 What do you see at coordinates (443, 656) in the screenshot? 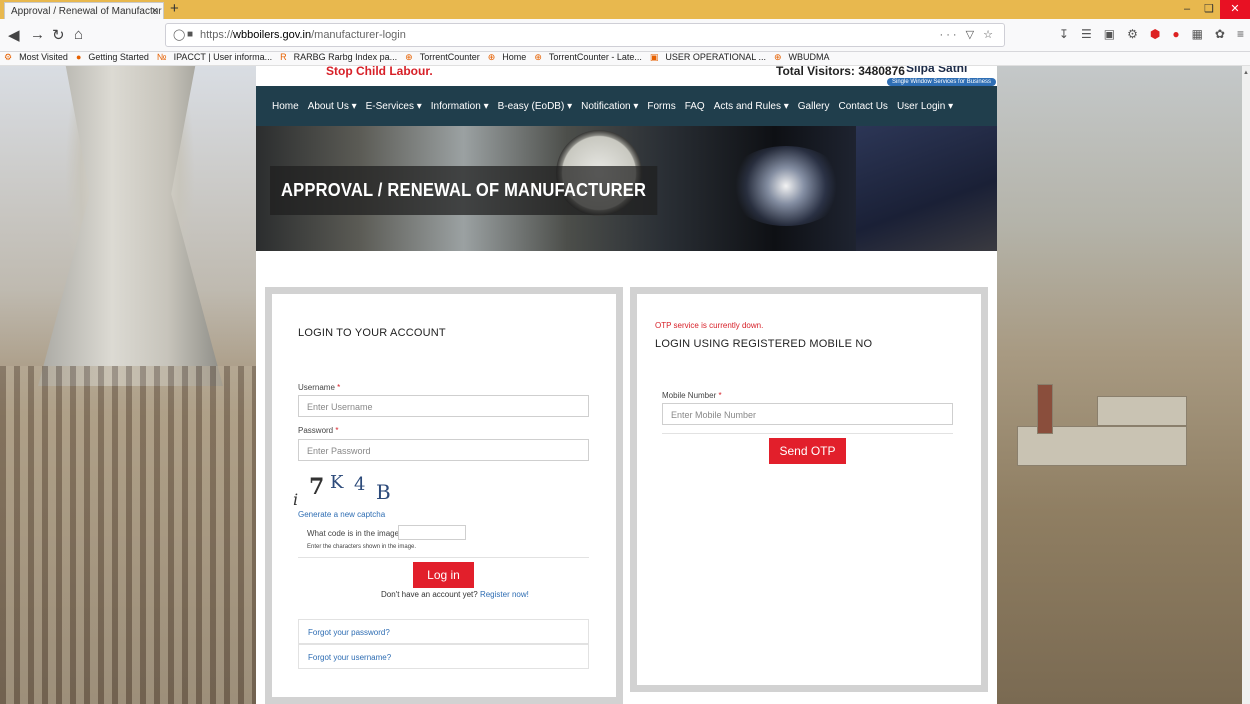
I see `forgot-username-link: Forgot your username?` at bounding box center [443, 656].